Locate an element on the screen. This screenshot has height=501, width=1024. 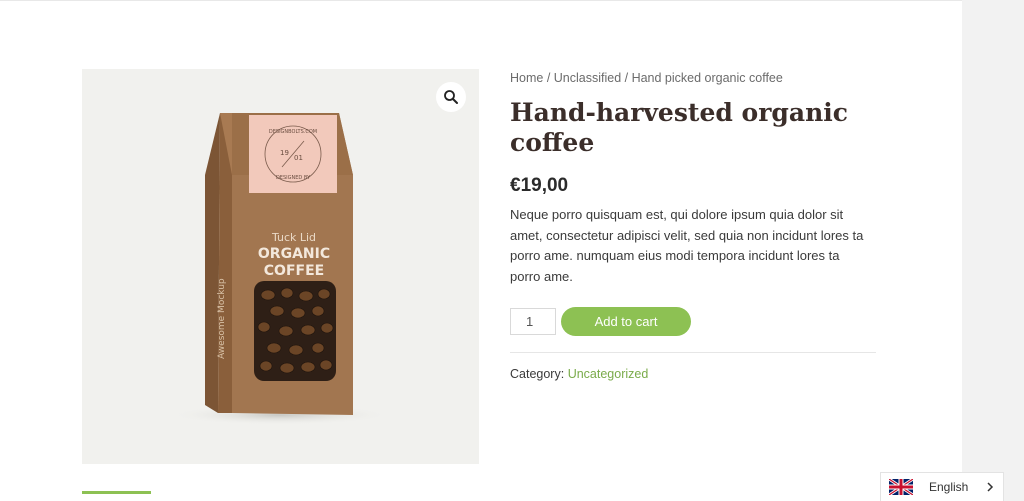
chevron-right-icon is located at coordinates (990, 487).